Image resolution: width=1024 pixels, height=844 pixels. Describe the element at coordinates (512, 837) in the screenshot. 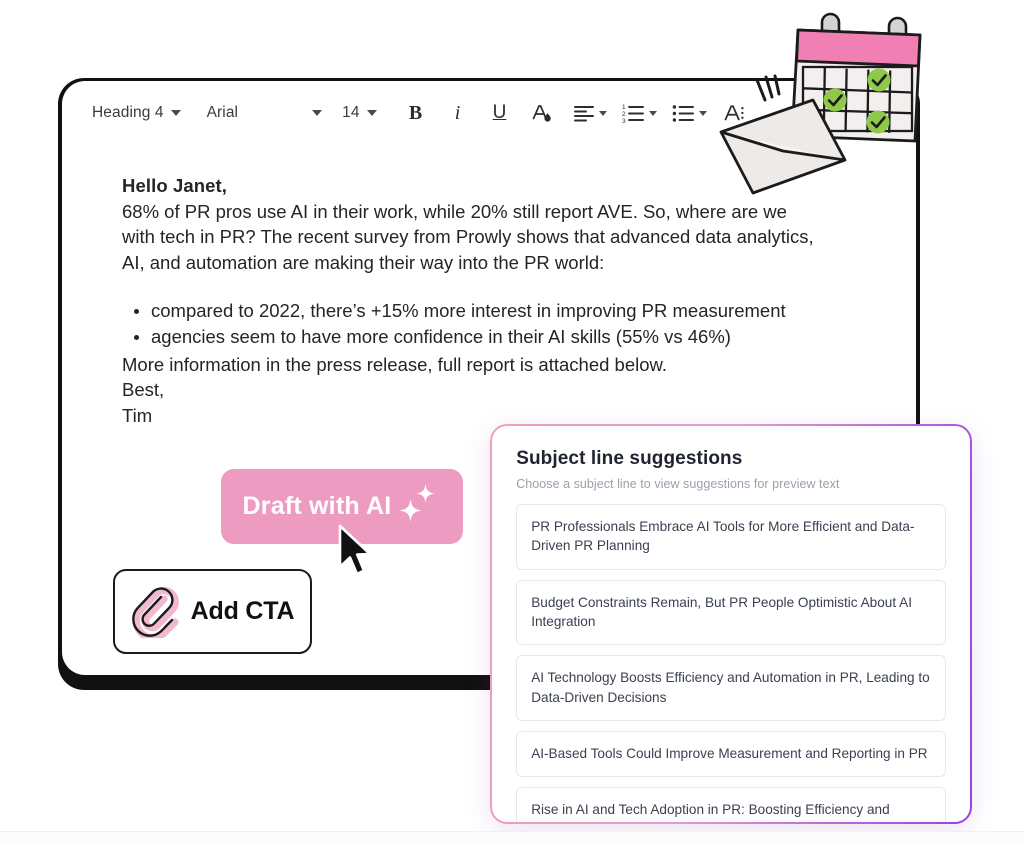

I see `page-bottom-divider` at that location.